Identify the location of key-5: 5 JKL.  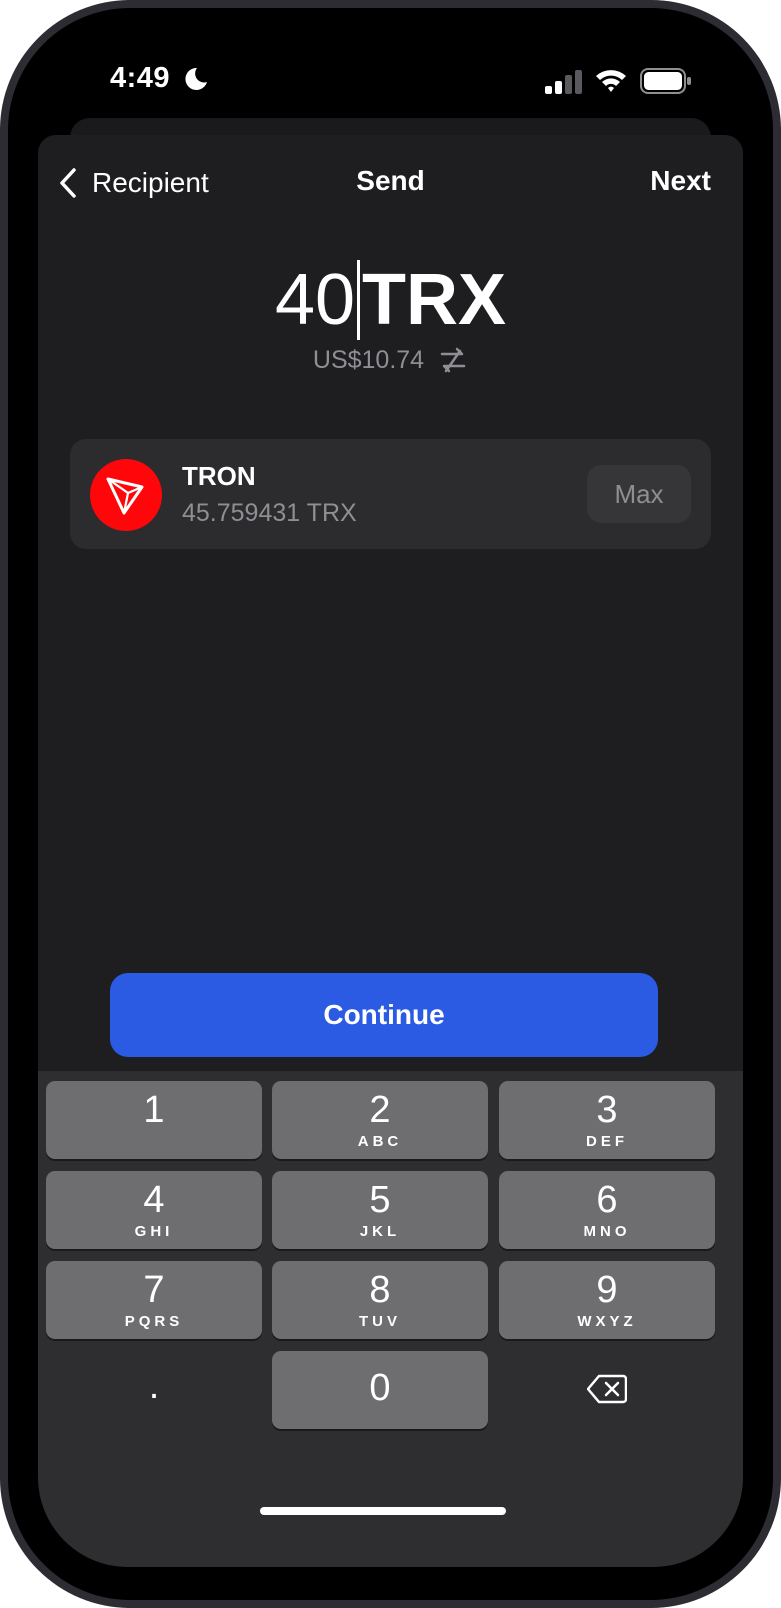
(380, 1210).